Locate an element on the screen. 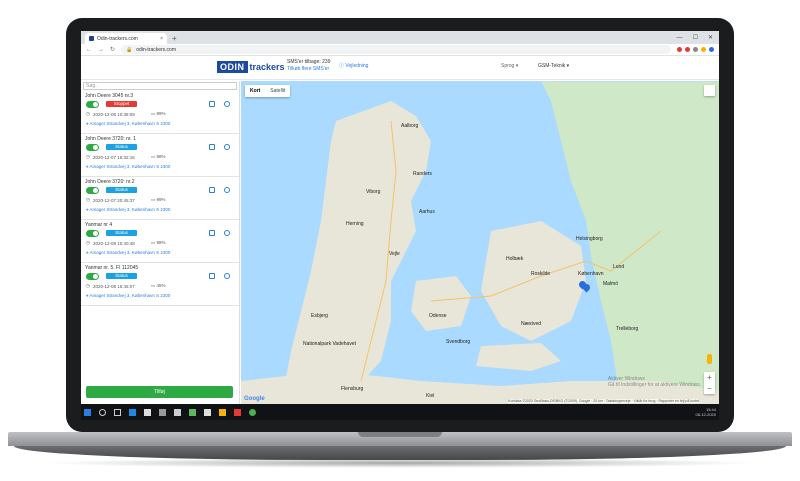  address-bar: 🔒 odin-trackers.com is located at coordinates (396, 49).